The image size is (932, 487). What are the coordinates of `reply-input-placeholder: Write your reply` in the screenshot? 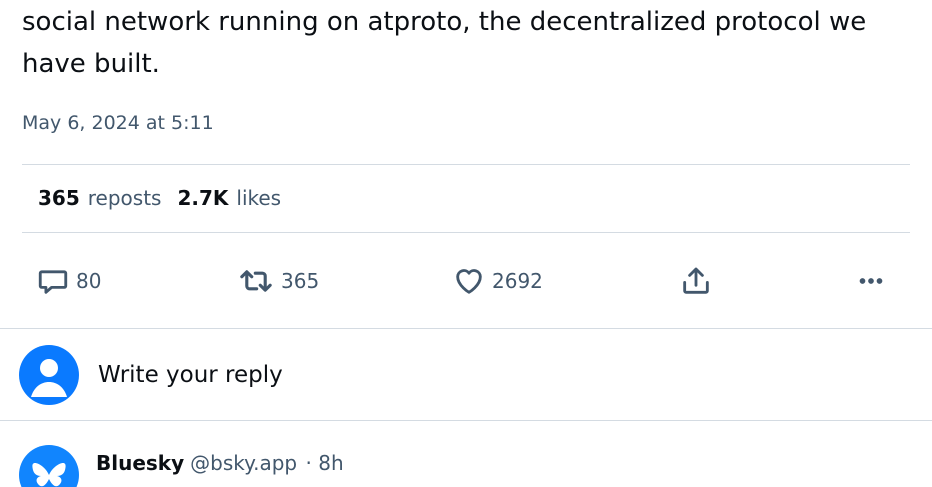 It's located at (190, 375).